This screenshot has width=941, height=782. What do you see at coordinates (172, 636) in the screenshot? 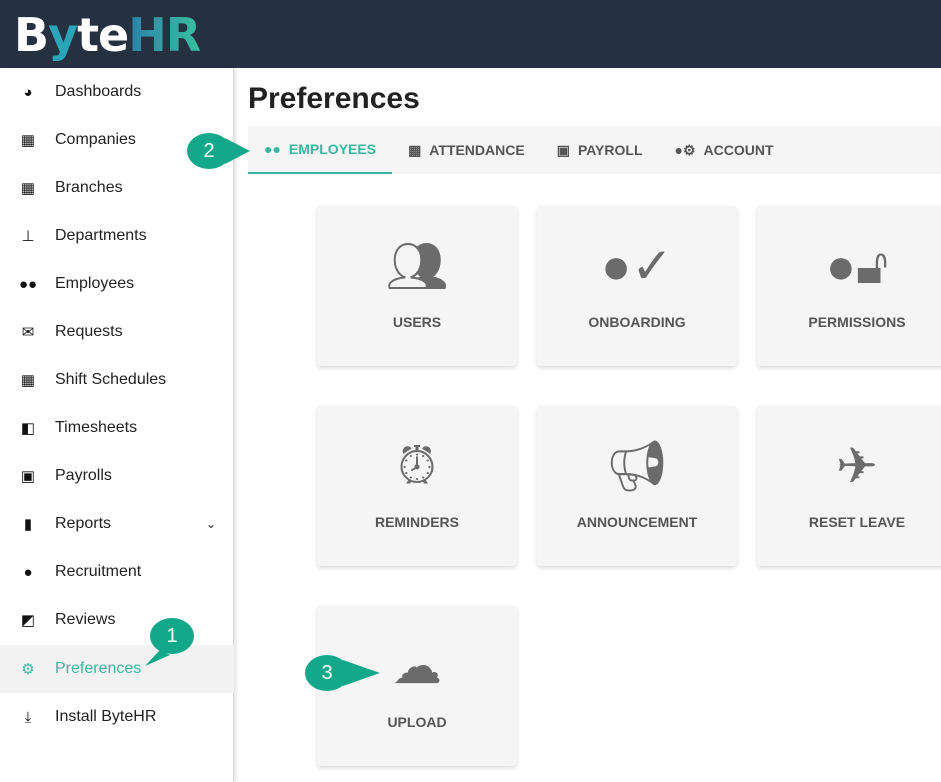
I see `callout-1: 1` at bounding box center [172, 636].